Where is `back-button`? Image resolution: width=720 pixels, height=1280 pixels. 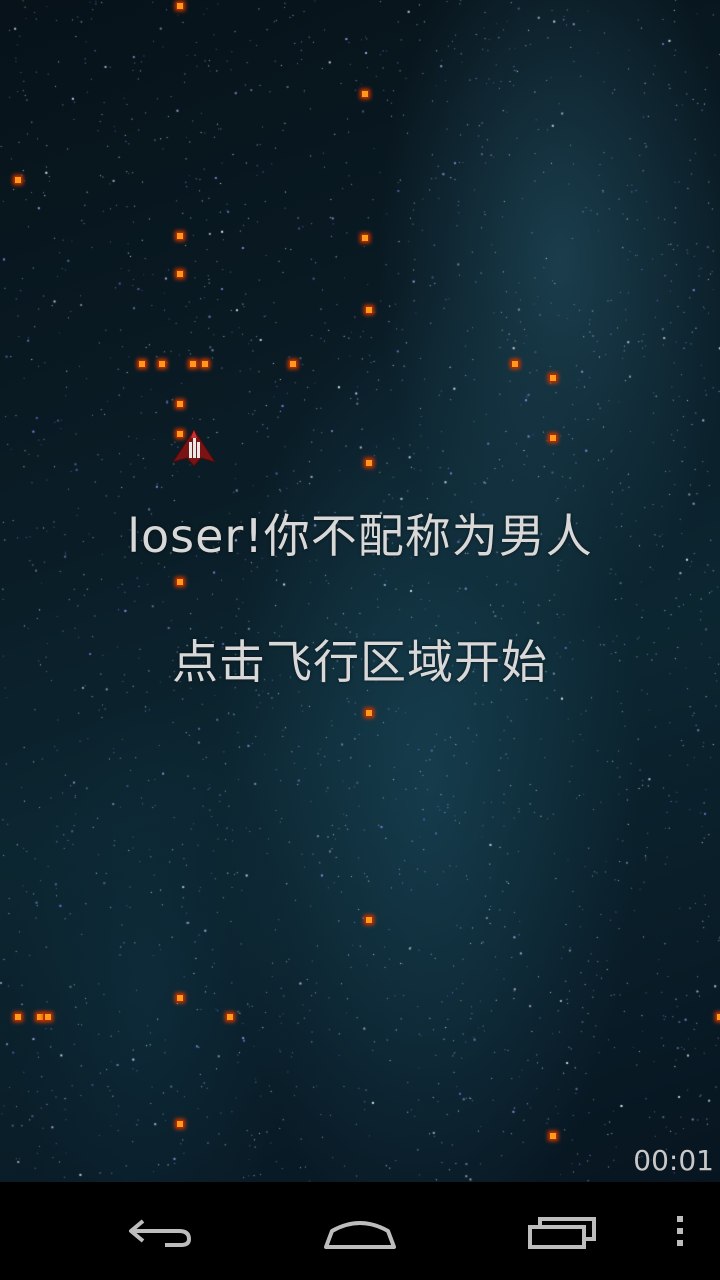 back-button is located at coordinates (160, 1231).